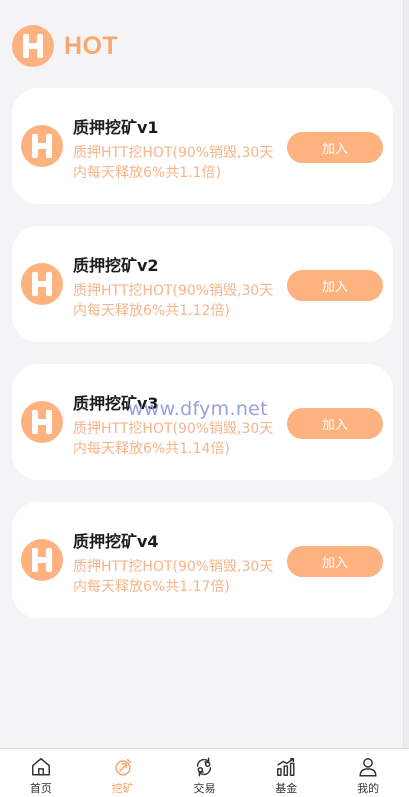  What do you see at coordinates (116, 127) in the screenshot?
I see `card-title: 质押挖矿v1` at bounding box center [116, 127].